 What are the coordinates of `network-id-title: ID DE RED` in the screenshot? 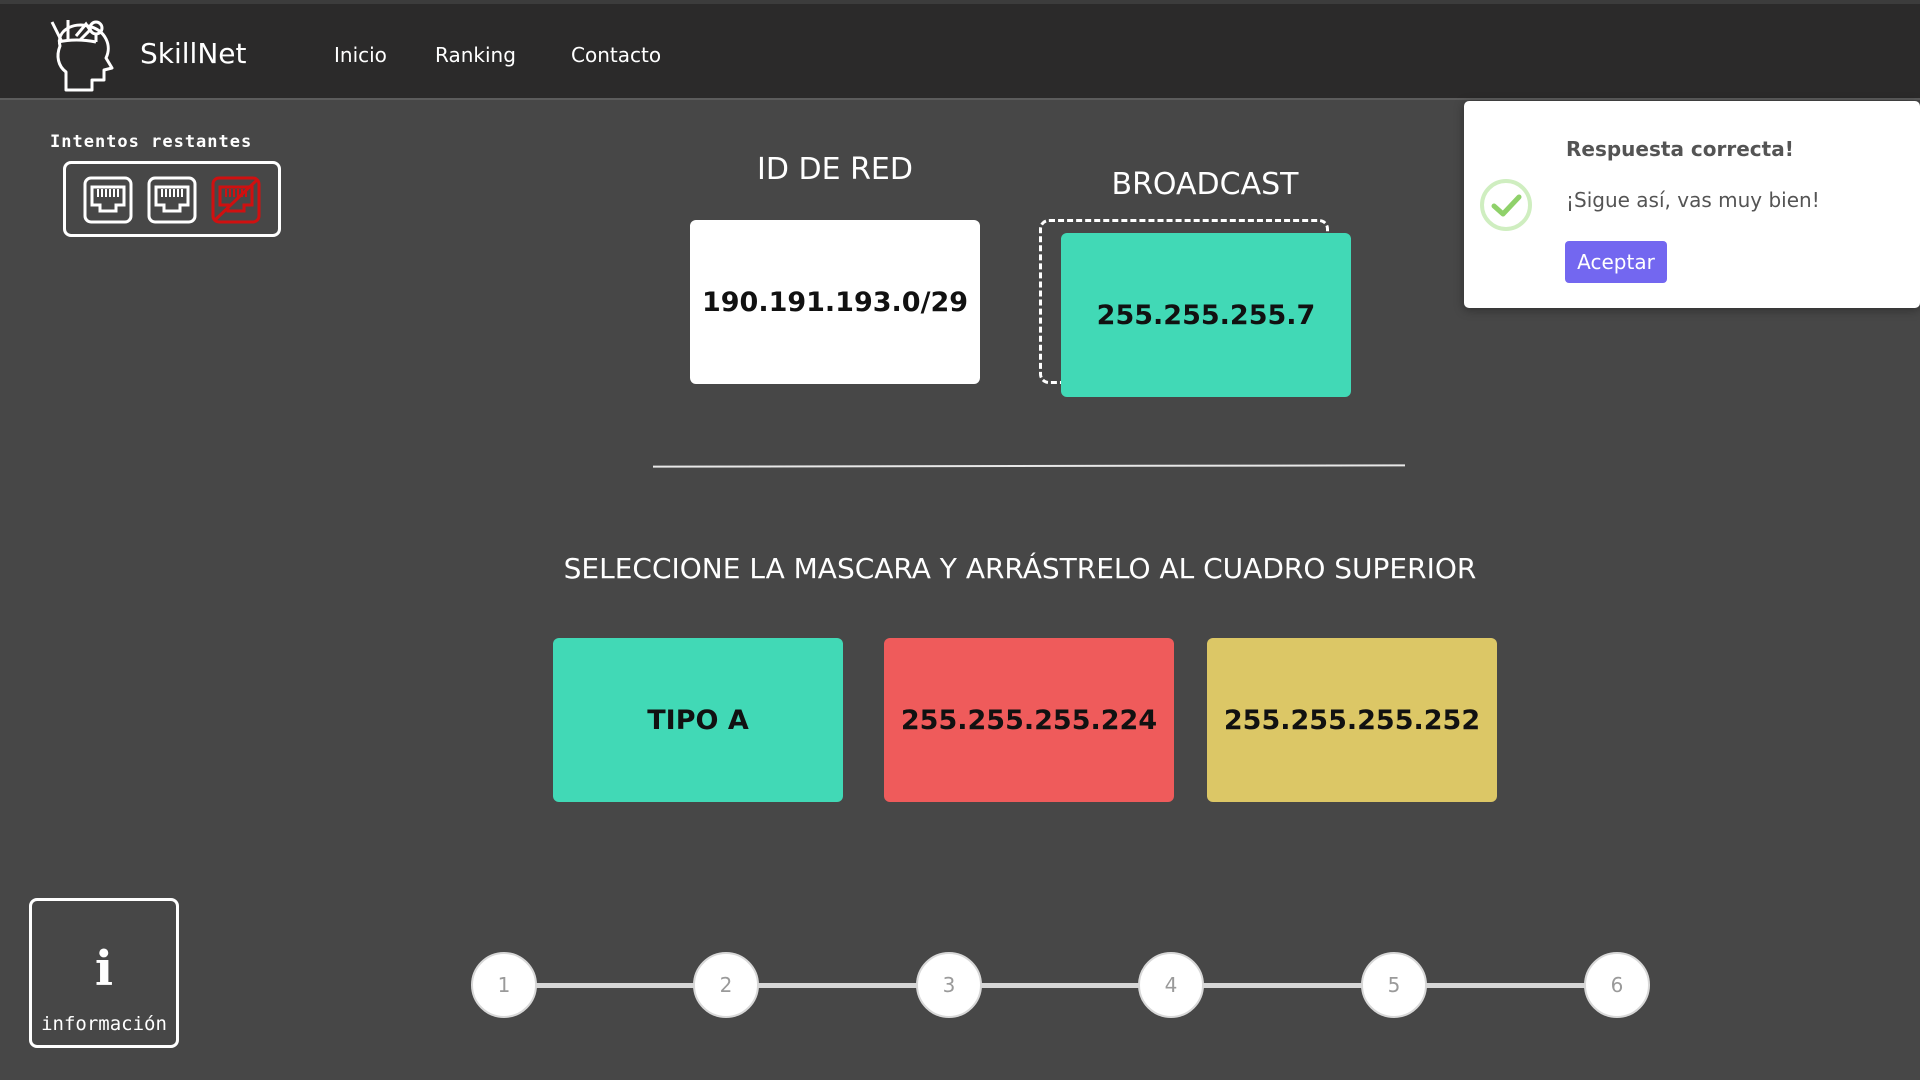 It's located at (835, 169).